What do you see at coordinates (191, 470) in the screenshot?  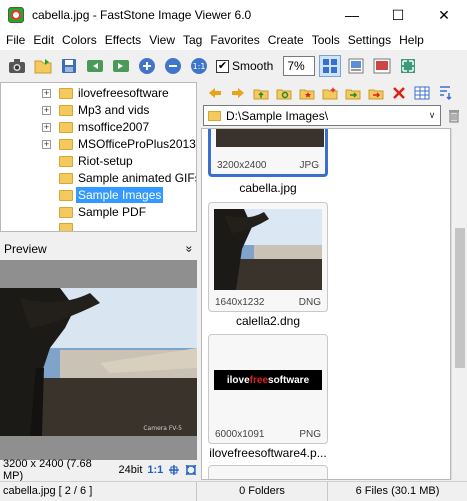 I see `fullscreen-preview-icon` at bounding box center [191, 470].